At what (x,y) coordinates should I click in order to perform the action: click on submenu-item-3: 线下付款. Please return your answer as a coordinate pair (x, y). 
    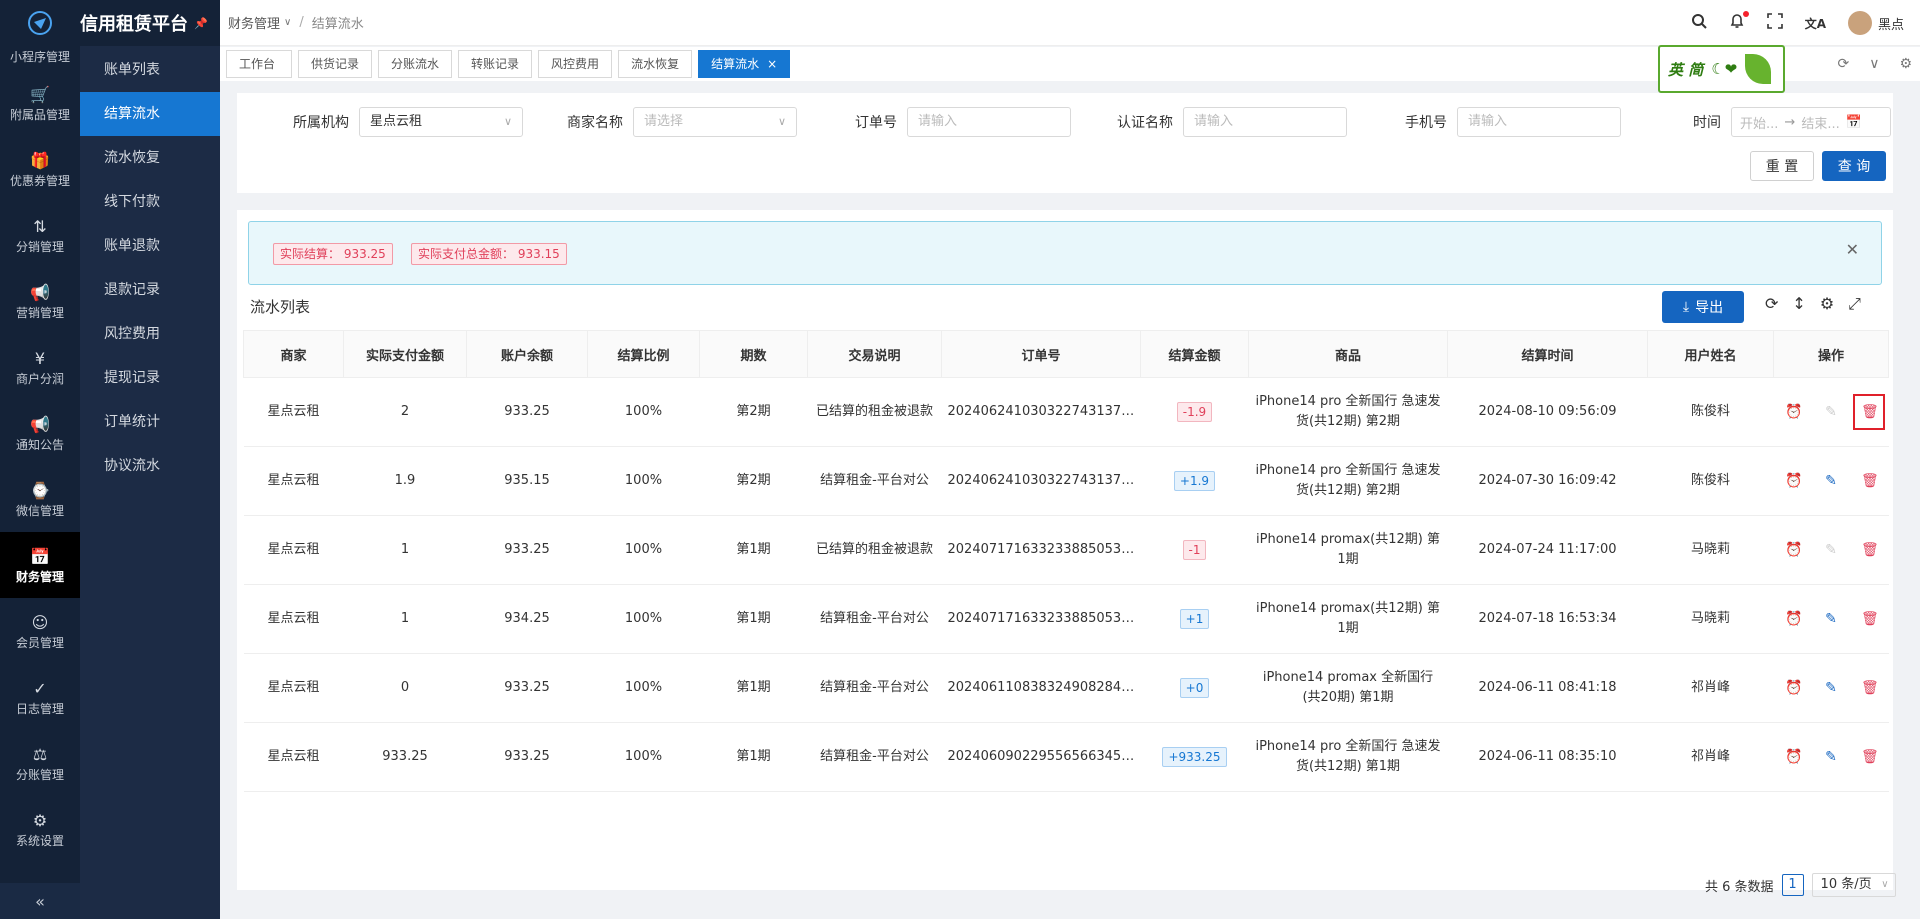
    Looking at the image, I should click on (150, 202).